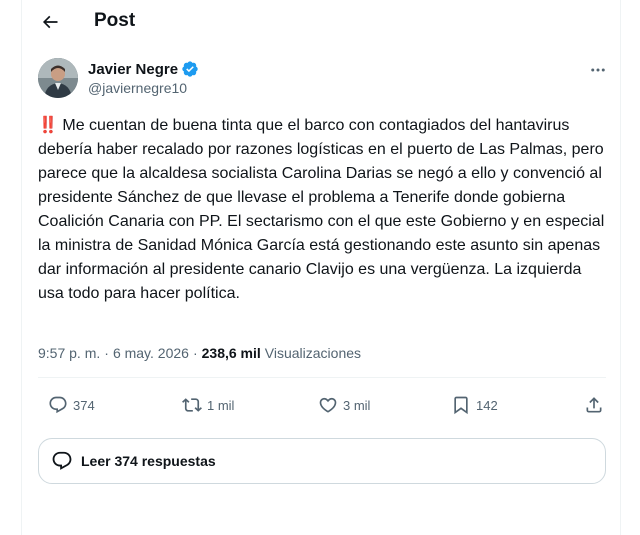  Describe the element at coordinates (322, 461) in the screenshot. I see `read-replies-button: Leer 374 respuestas` at that location.